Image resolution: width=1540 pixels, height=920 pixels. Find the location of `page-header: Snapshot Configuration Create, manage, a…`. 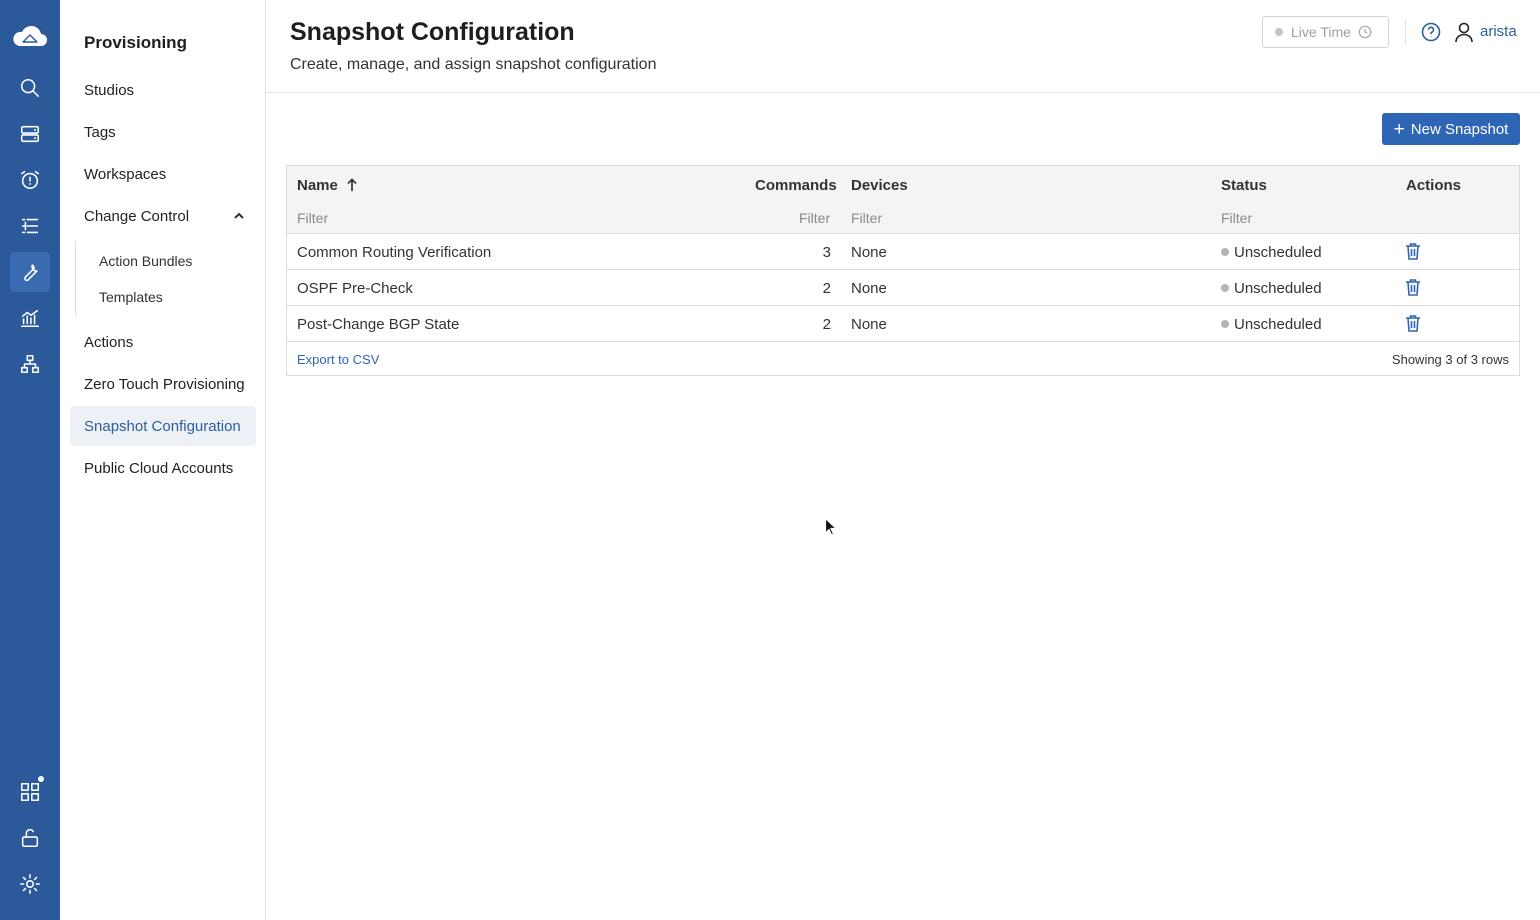

page-header: Snapshot Configuration Create, manage, a… is located at coordinates (903, 46).